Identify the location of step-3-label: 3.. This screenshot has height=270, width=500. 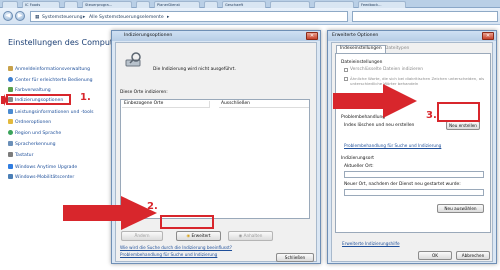
(431, 115).